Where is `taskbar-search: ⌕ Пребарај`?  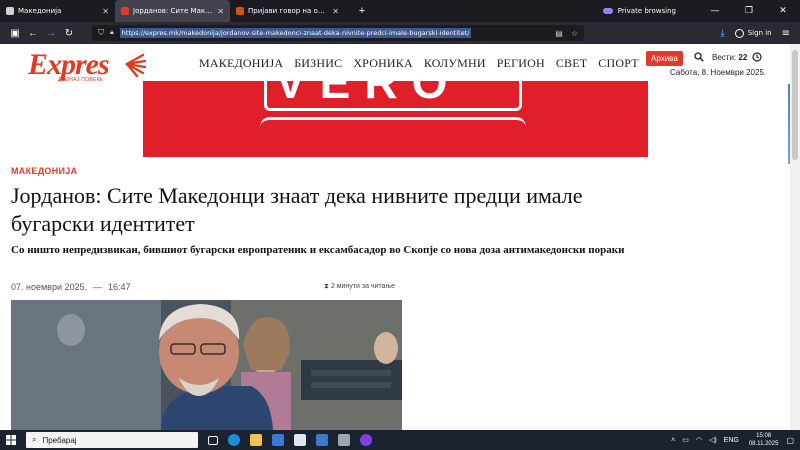 taskbar-search: ⌕ Пребарај is located at coordinates (112, 440).